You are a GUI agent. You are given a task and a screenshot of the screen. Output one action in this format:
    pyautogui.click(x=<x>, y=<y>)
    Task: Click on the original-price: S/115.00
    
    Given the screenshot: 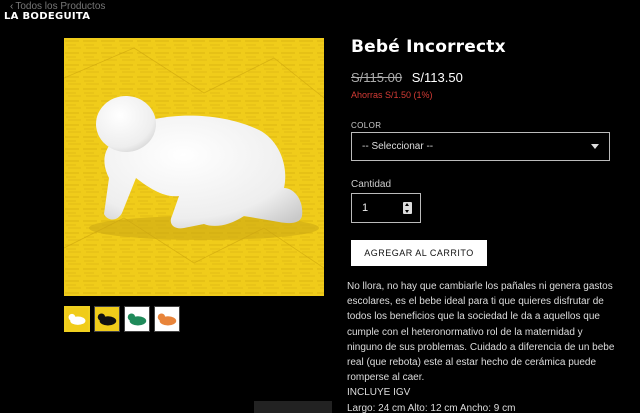 What is the action you would take?
    pyautogui.click(x=377, y=77)
    